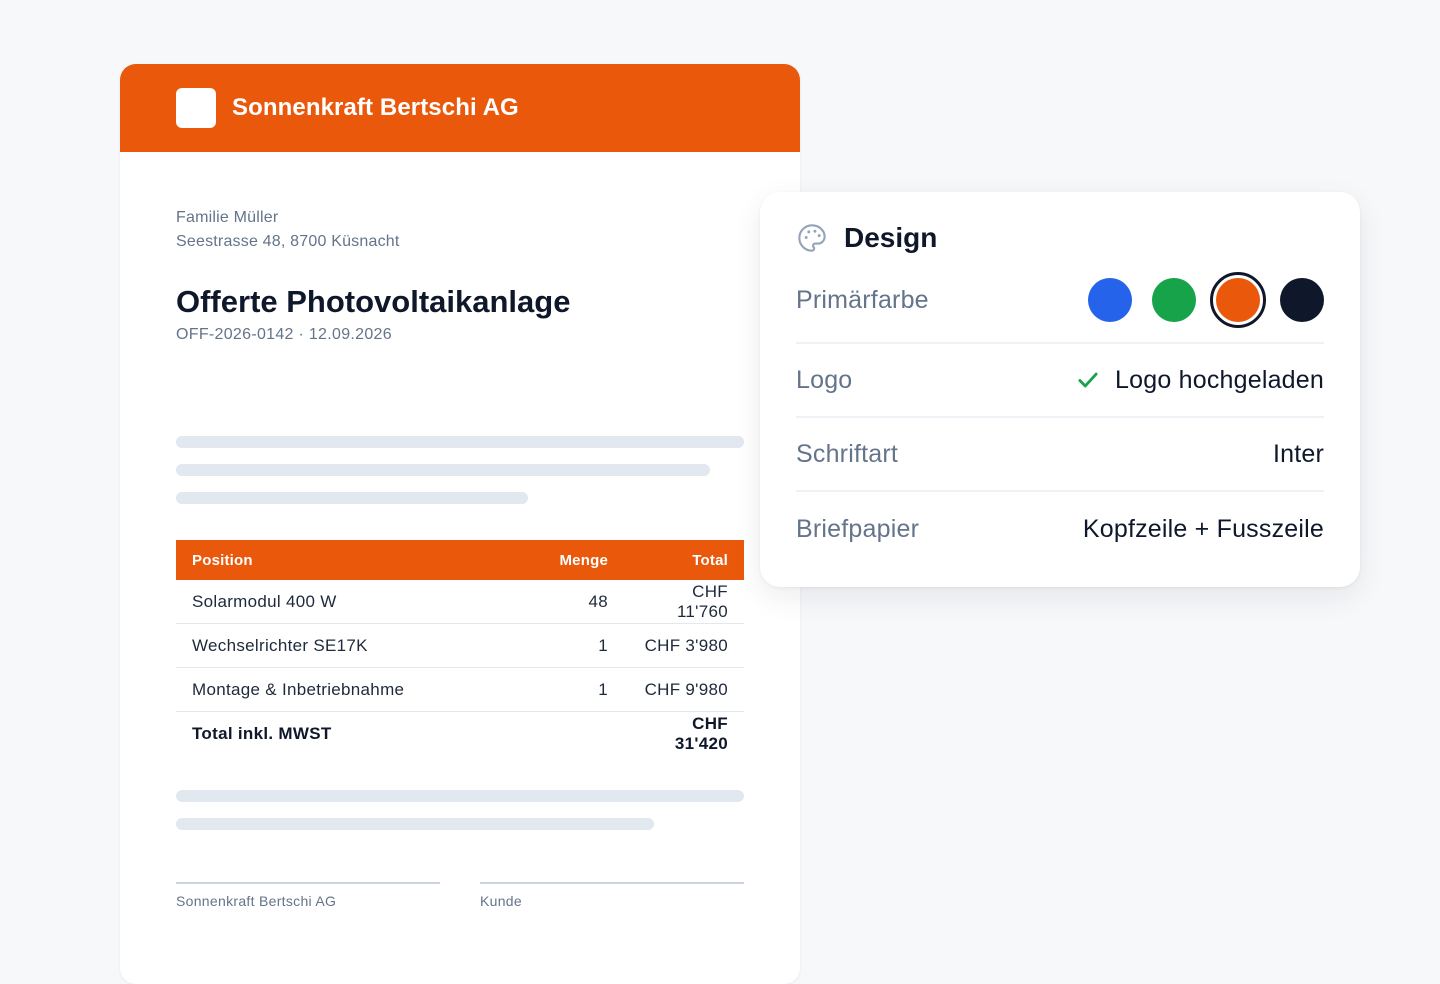 This screenshot has width=1440, height=984. What do you see at coordinates (262, 733) in the screenshot?
I see `total-label: Total inkl. MWST` at bounding box center [262, 733].